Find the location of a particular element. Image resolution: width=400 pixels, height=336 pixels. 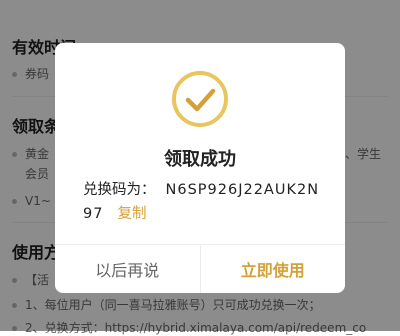

use-now-button: 立即使用 is located at coordinates (273, 269).